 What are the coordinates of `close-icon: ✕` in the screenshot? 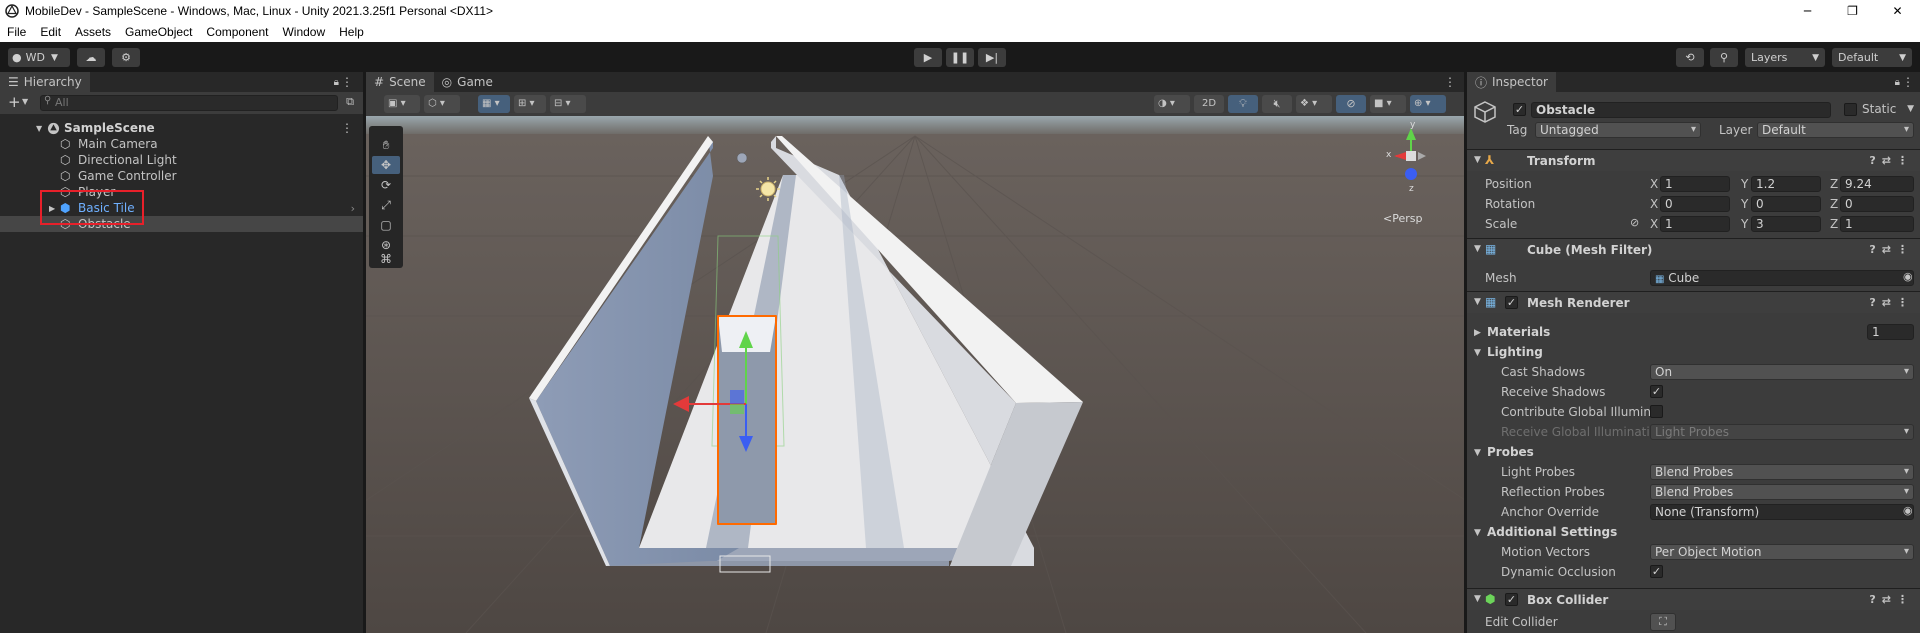 It's located at (1897, 11).